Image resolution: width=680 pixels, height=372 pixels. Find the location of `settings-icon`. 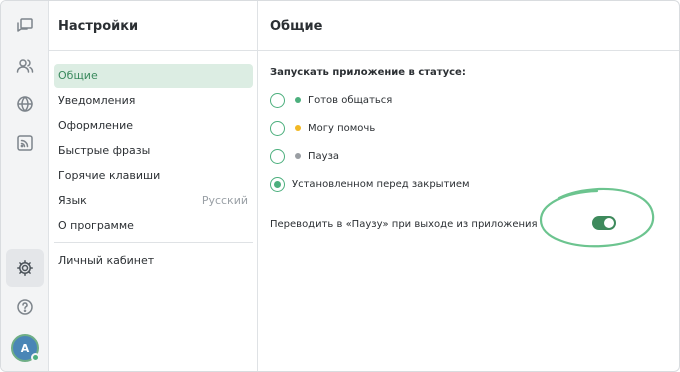

settings-icon is located at coordinates (25, 268).